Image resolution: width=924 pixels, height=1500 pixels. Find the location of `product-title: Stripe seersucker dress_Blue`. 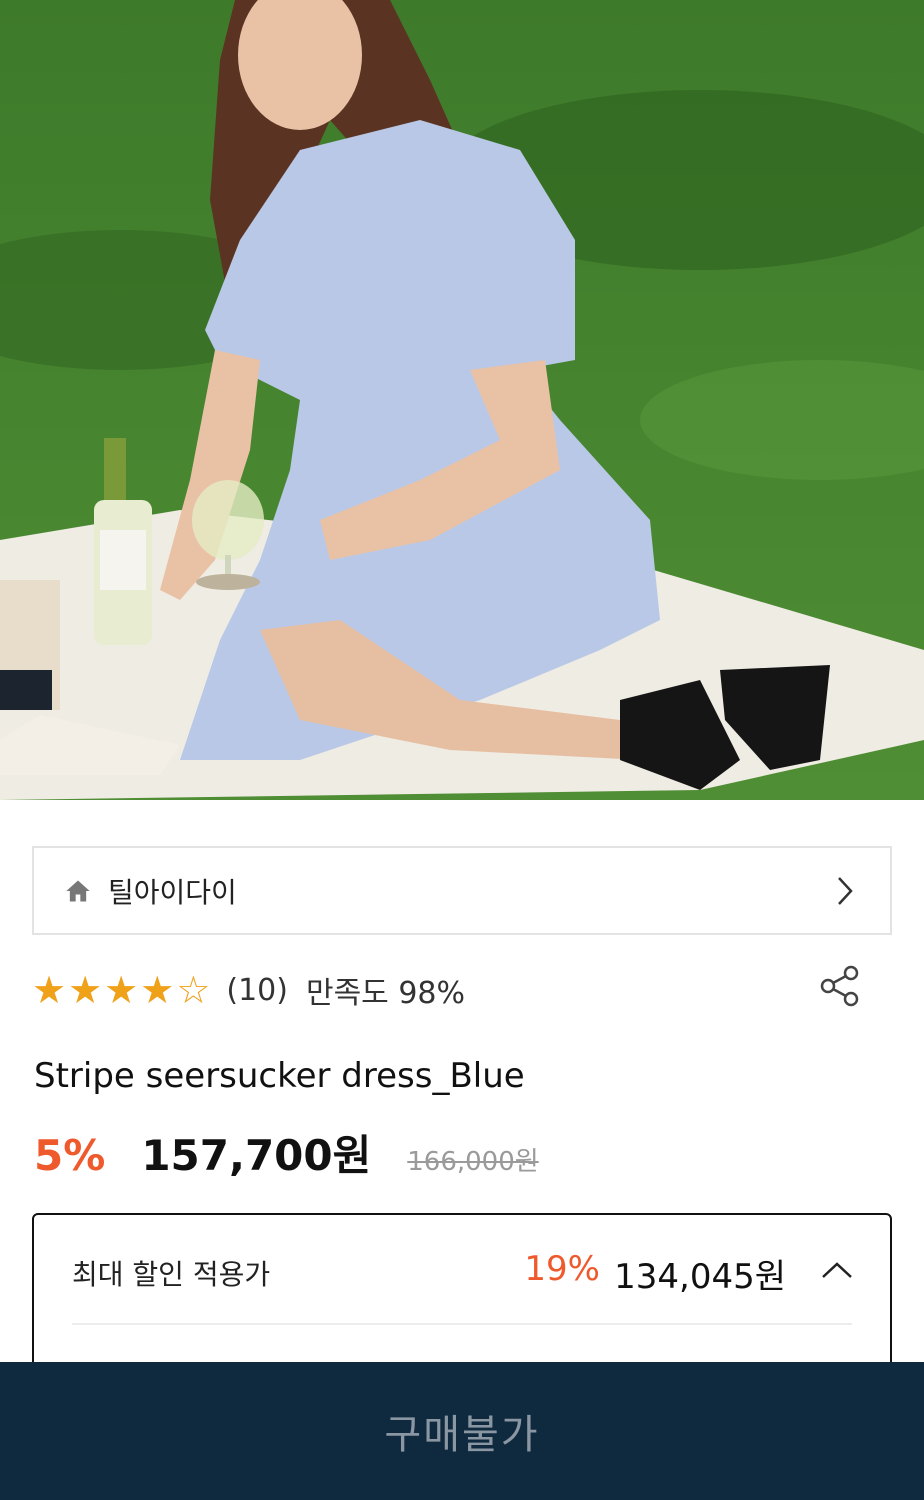

product-title: Stripe seersucker dress_Blue is located at coordinates (279, 1076).